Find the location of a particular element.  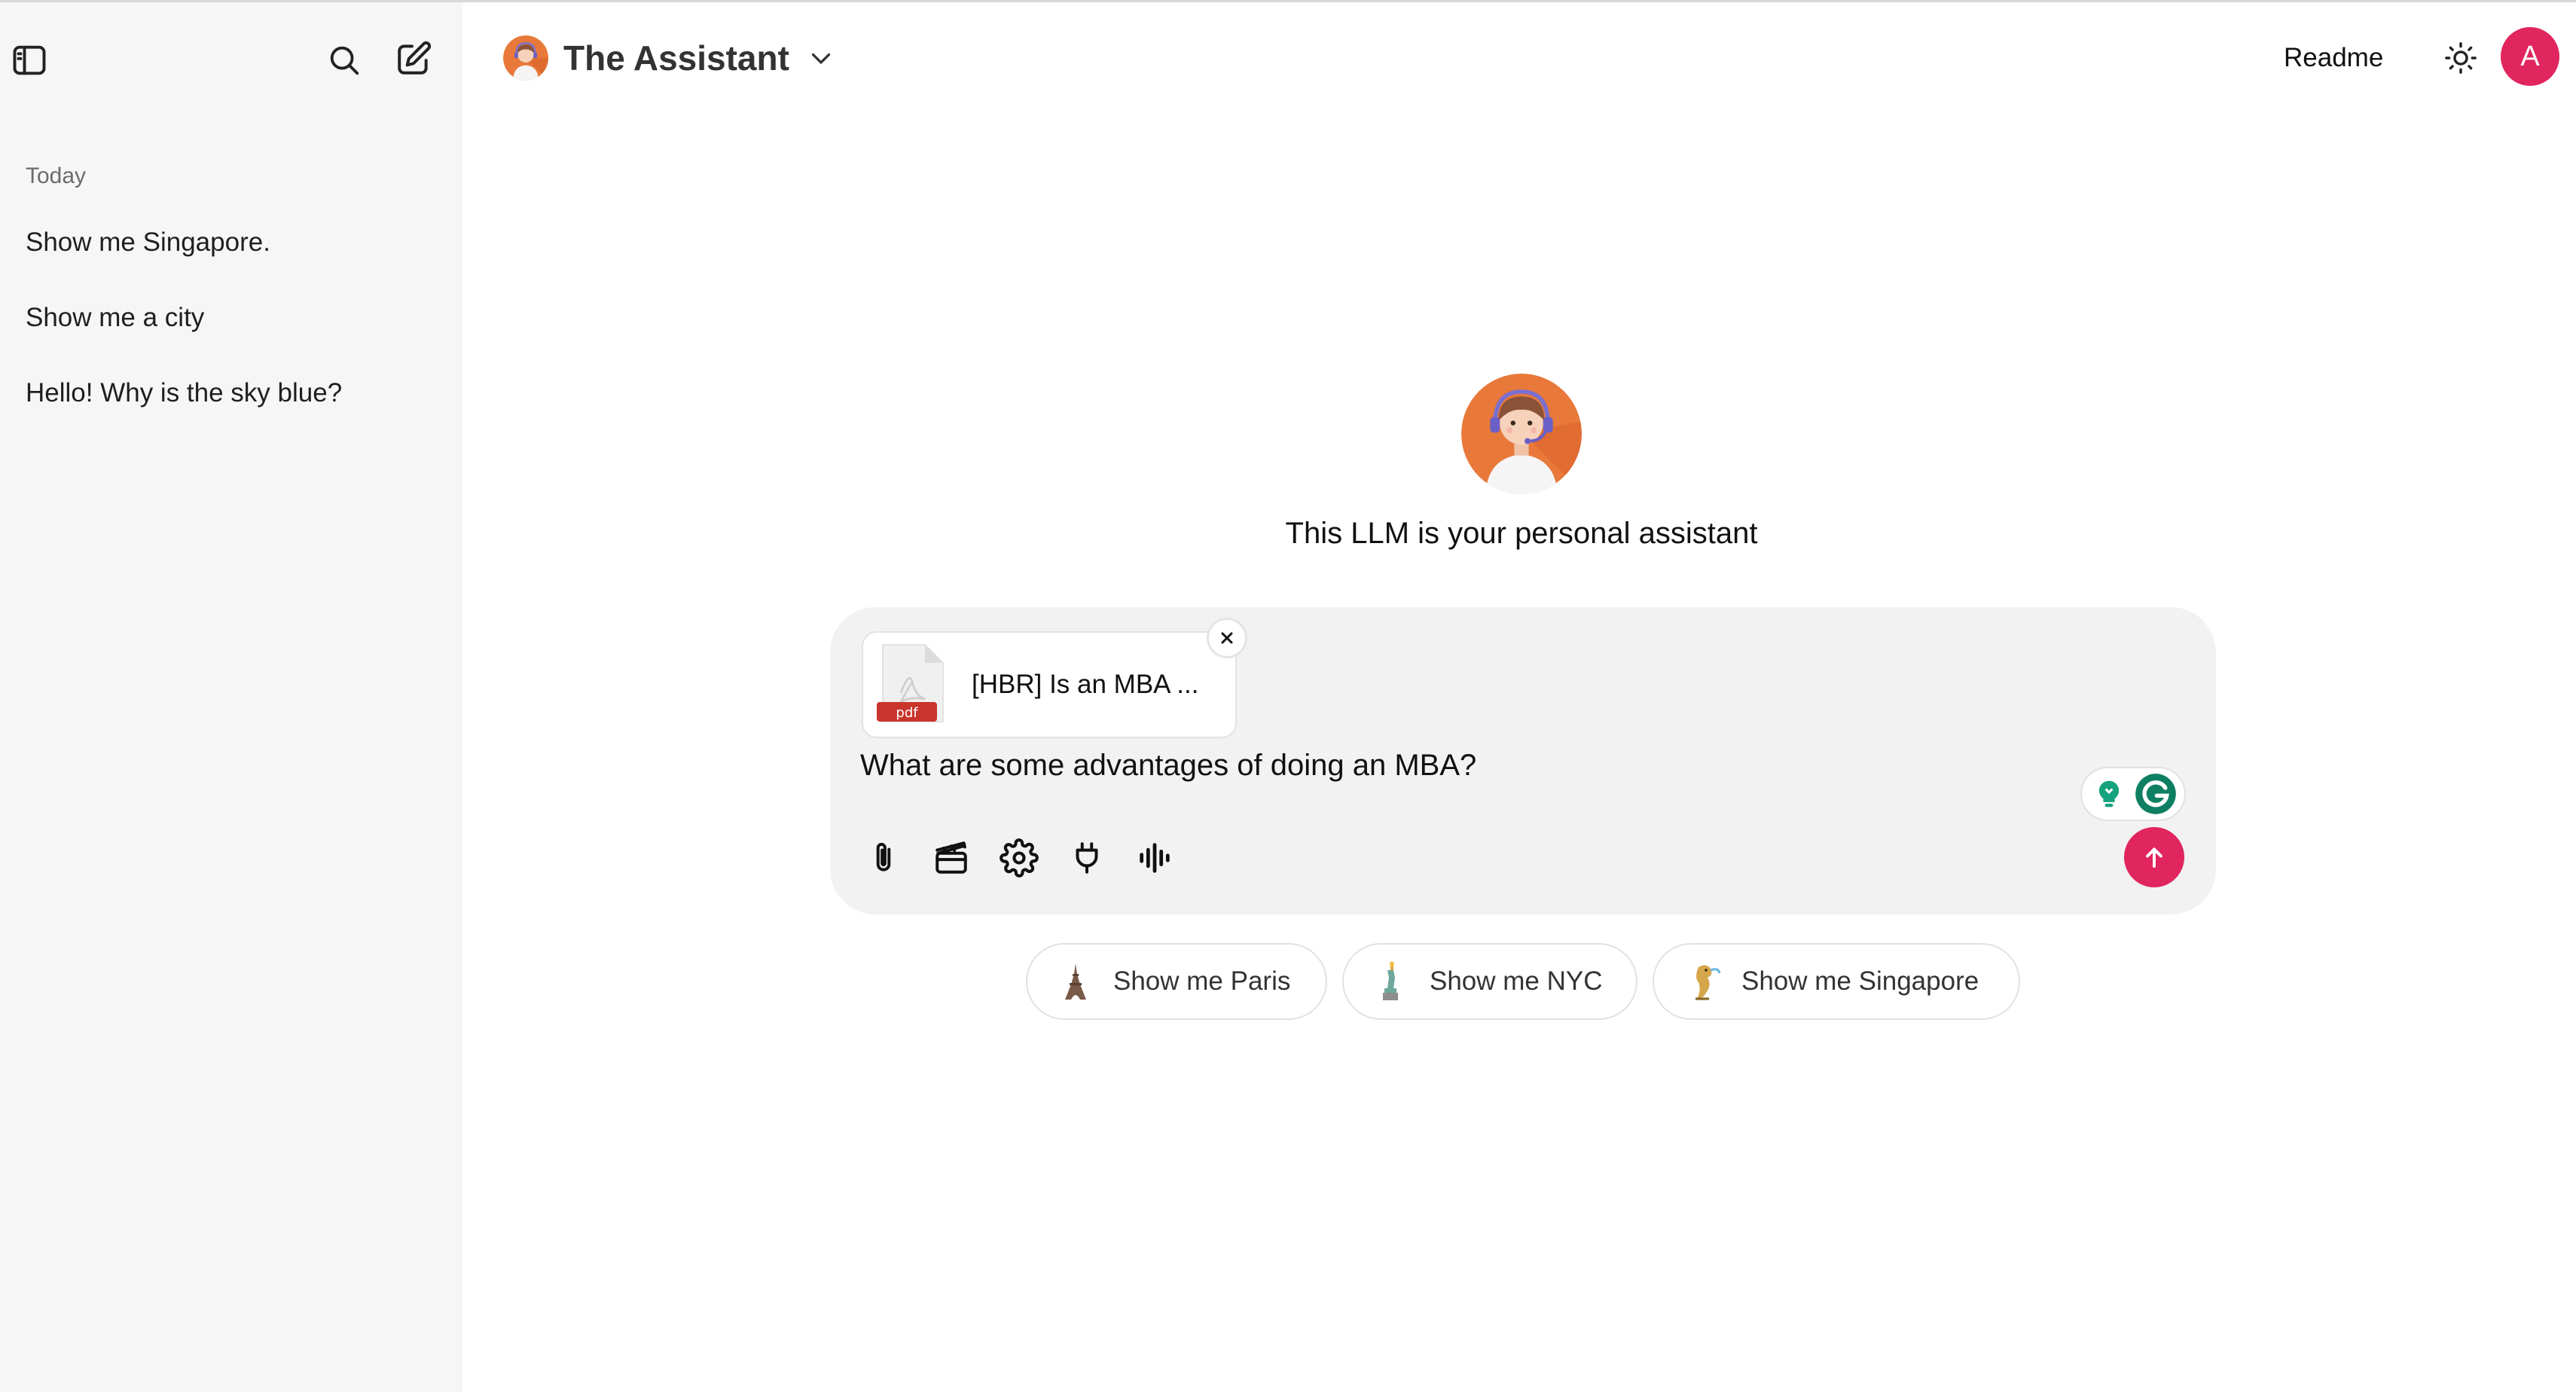

plug-icon is located at coordinates (1087, 858).